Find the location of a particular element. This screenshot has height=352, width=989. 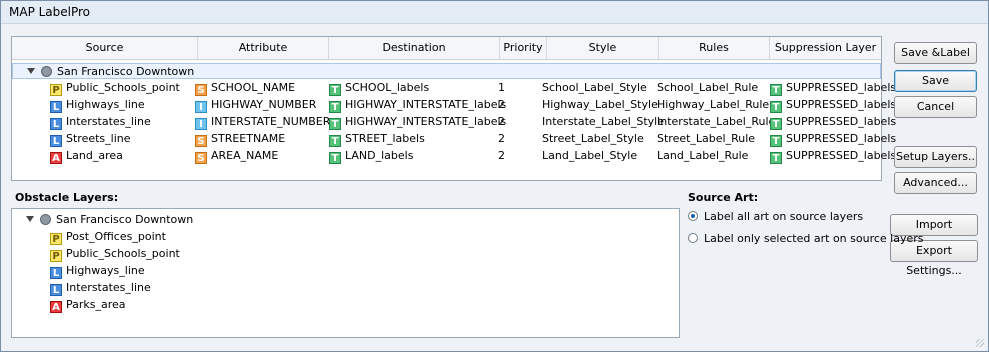

destination-cell: SCHOOL_labels is located at coordinates (387, 87).